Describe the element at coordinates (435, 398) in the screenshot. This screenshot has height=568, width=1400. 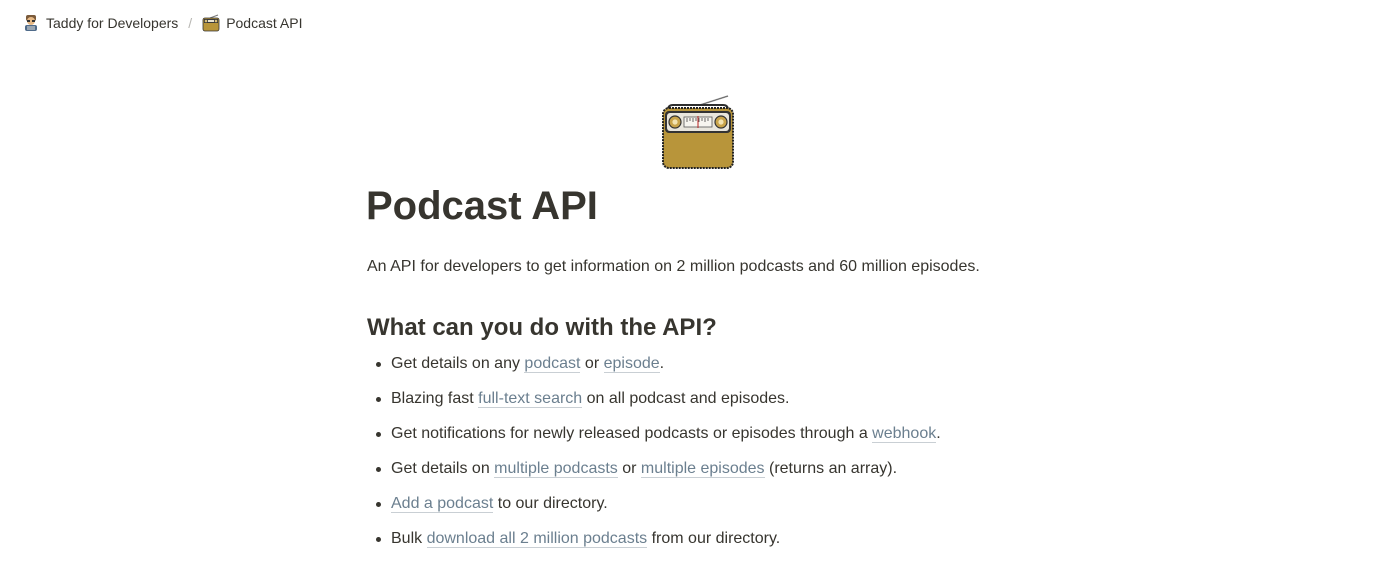
I see `item-text: Blazing fast` at that location.